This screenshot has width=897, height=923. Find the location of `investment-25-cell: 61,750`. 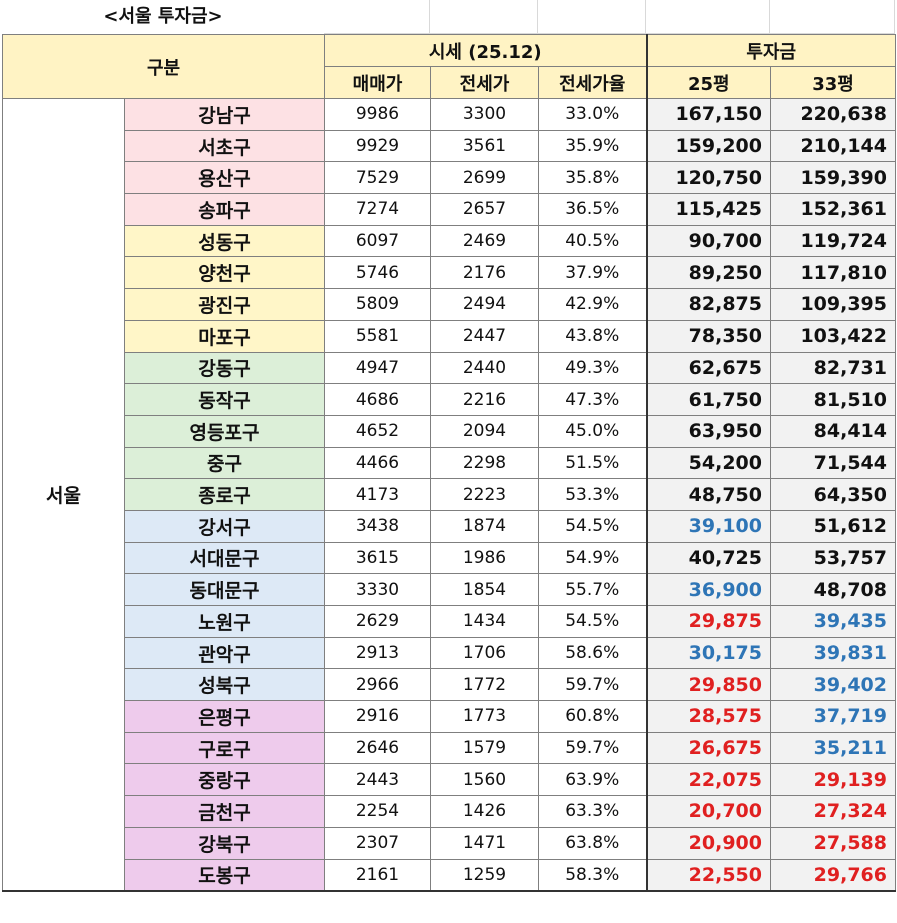

investment-25-cell: 61,750 is located at coordinates (708, 399).